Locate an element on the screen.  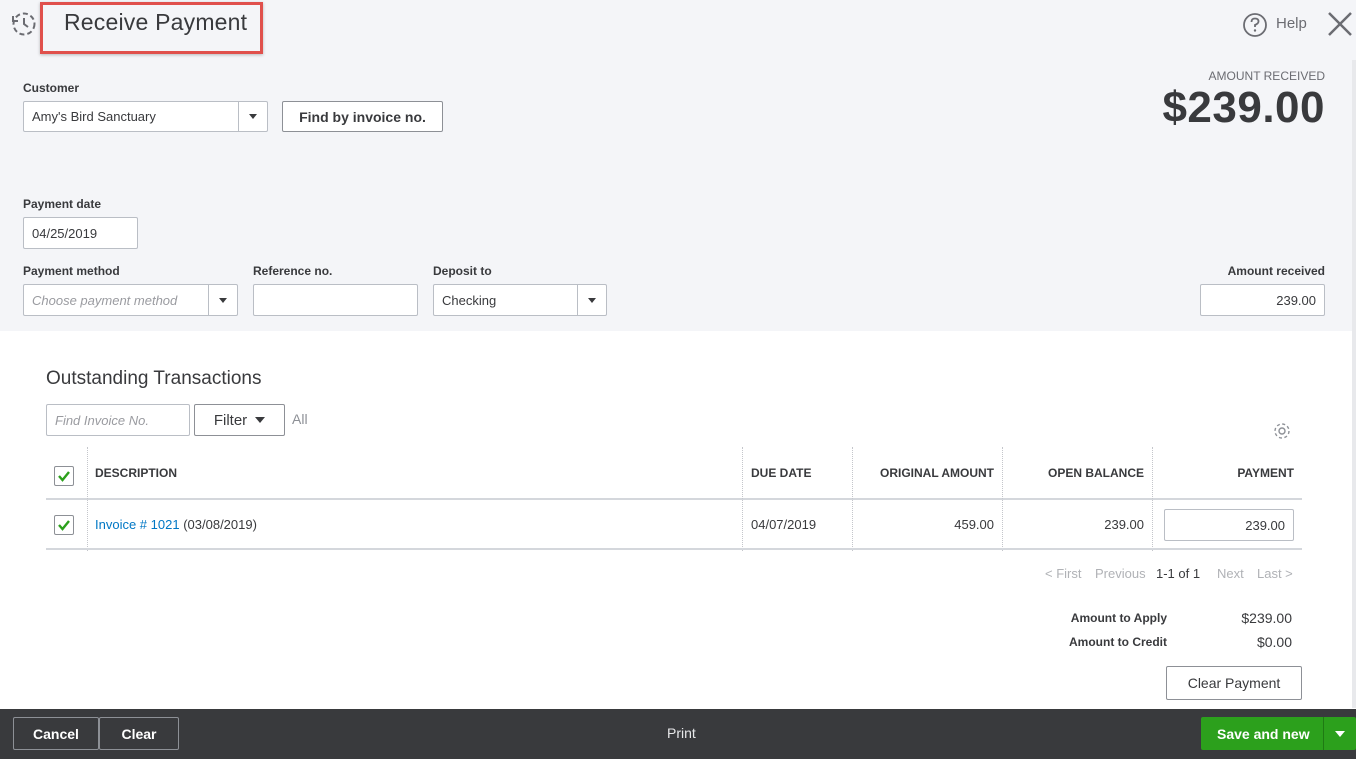
column-header-description: DESCRIPTION is located at coordinates (136, 473).